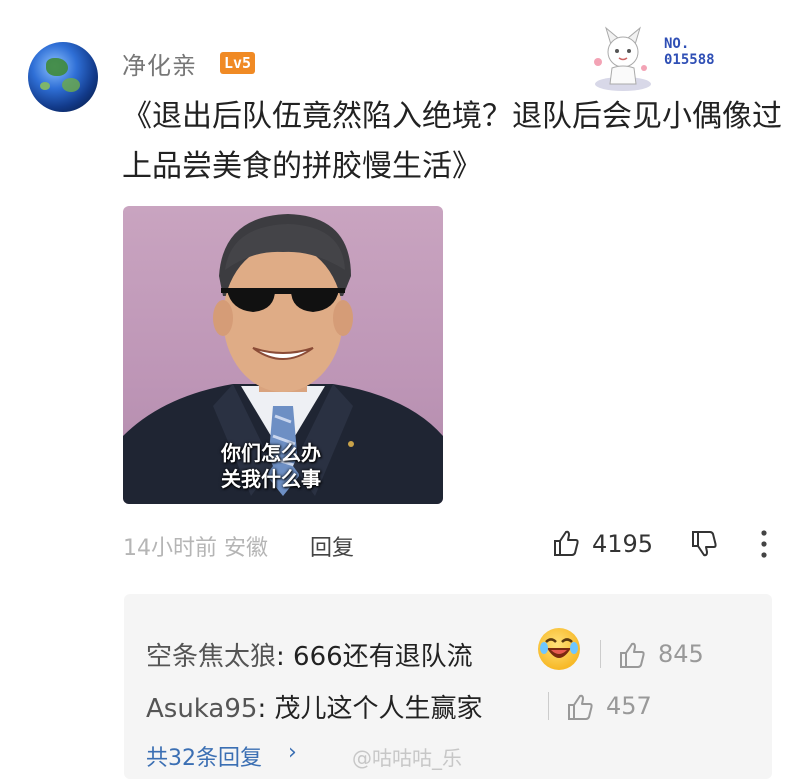  What do you see at coordinates (629, 706) in the screenshot?
I see `reply-like-count: 457` at bounding box center [629, 706].